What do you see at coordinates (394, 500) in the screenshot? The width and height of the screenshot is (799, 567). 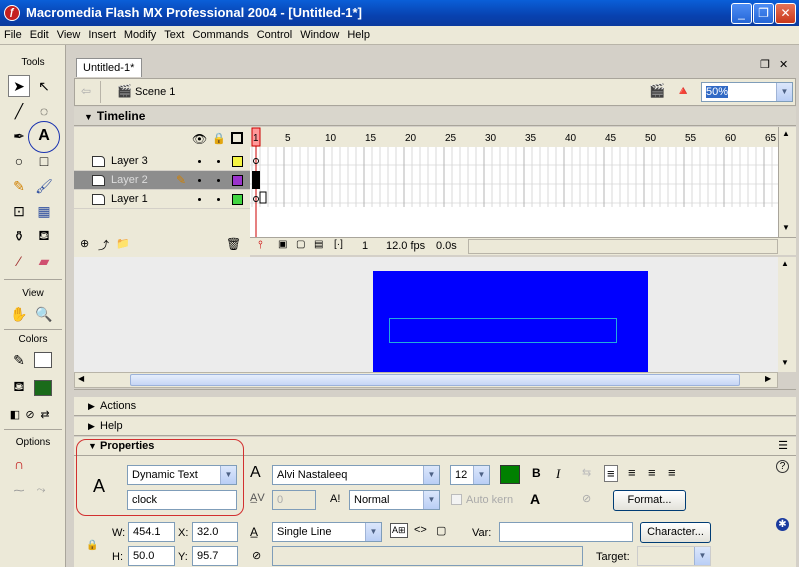 I see `baseline-select: Normal ▼` at bounding box center [394, 500].